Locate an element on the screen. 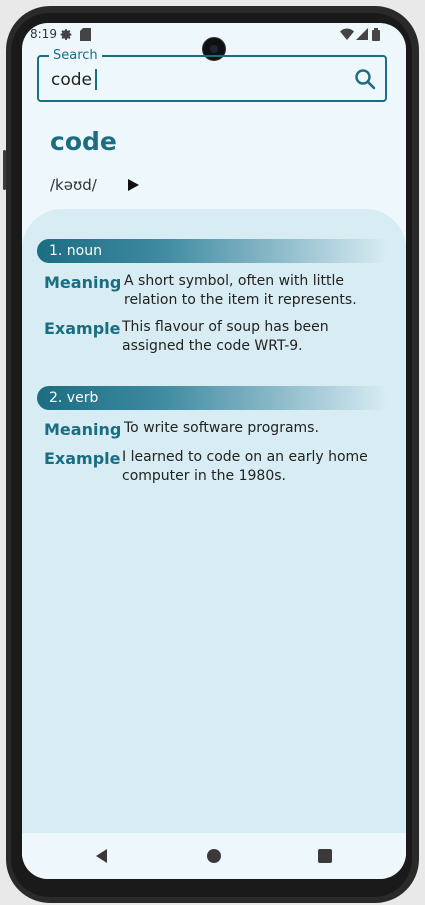 The image size is (425, 905). signal-icon is located at coordinates (362, 35).